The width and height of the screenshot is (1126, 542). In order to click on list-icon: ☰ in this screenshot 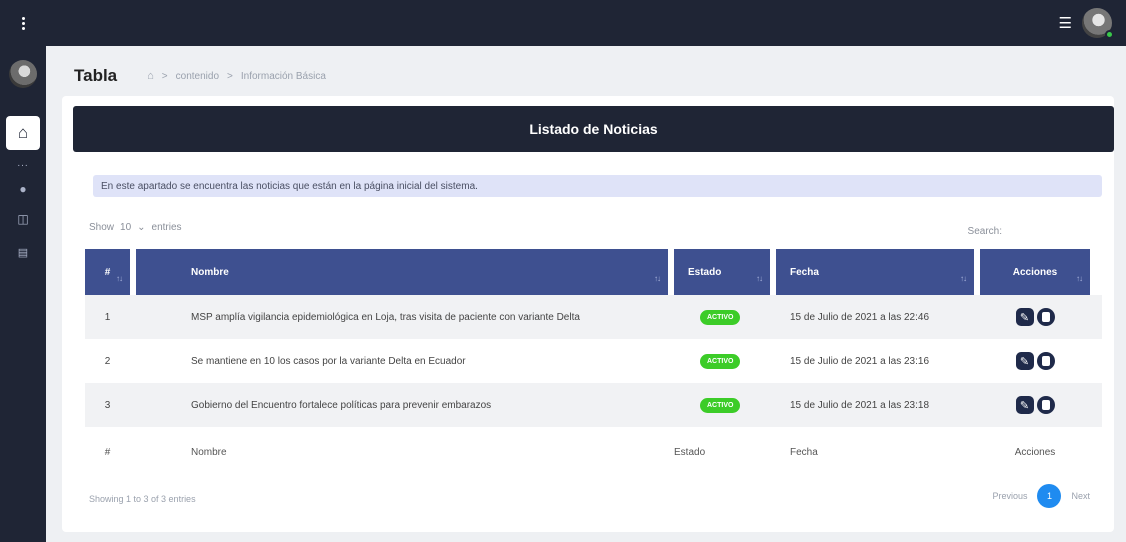, I will do `click(1065, 23)`.